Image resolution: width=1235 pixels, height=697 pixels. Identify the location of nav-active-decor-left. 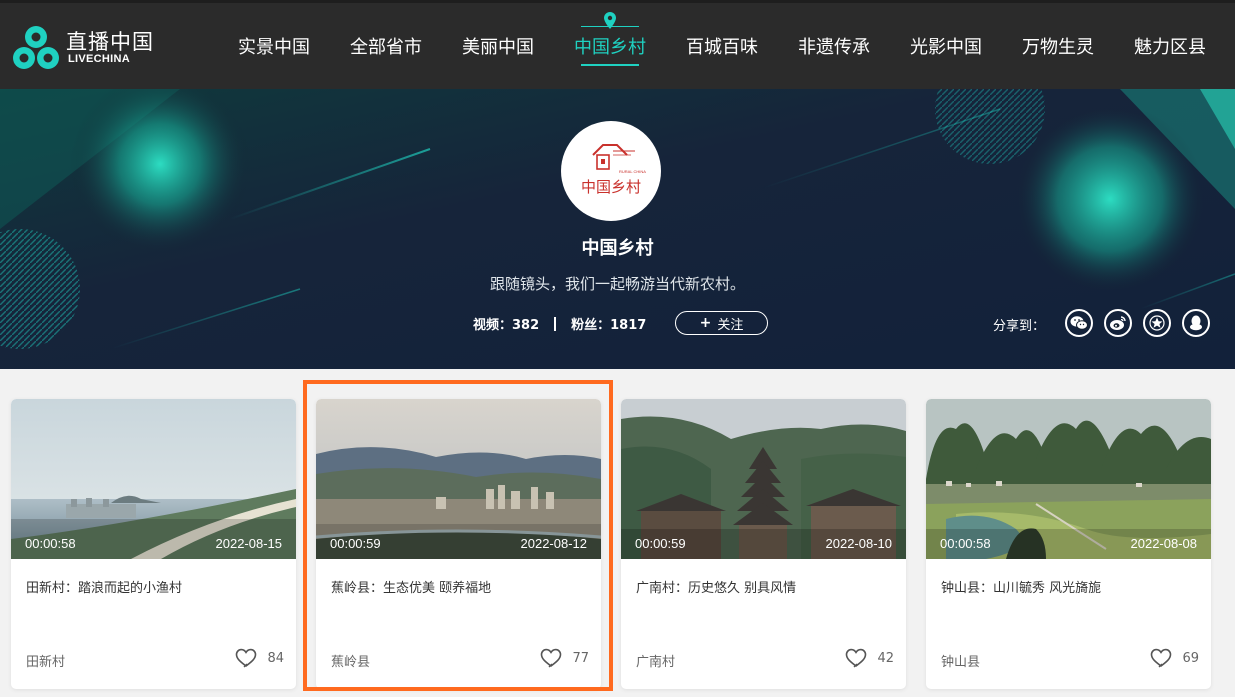
(595, 26).